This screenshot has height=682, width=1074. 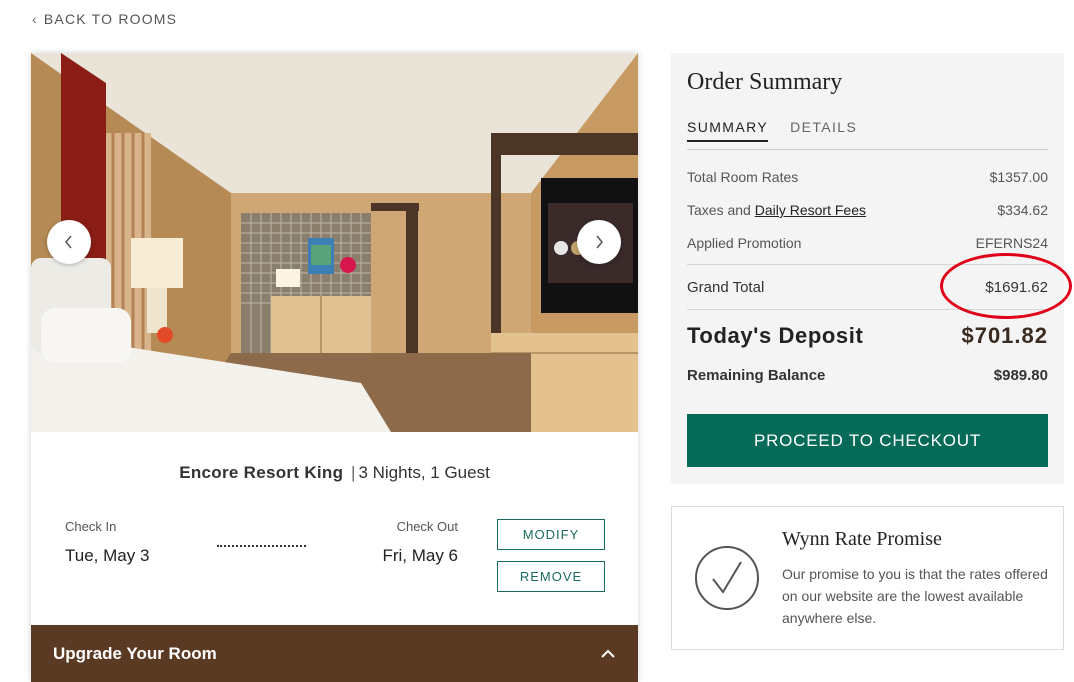 I want to click on check-out-block: Check Out Fri, May 6, so click(x=418, y=542).